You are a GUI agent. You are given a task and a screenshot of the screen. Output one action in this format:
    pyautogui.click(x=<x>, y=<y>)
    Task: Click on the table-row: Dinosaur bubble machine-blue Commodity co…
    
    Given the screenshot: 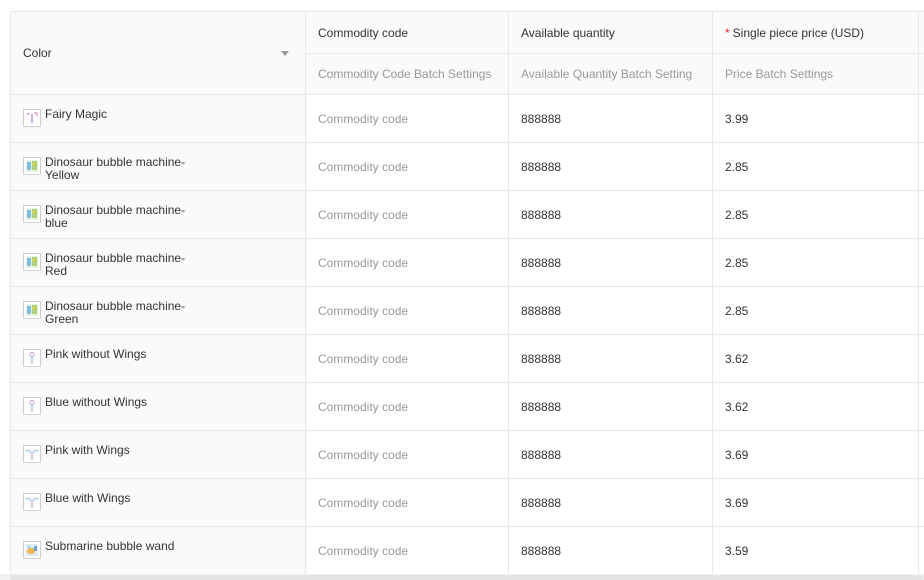 What is the action you would take?
    pyautogui.click(x=467, y=214)
    